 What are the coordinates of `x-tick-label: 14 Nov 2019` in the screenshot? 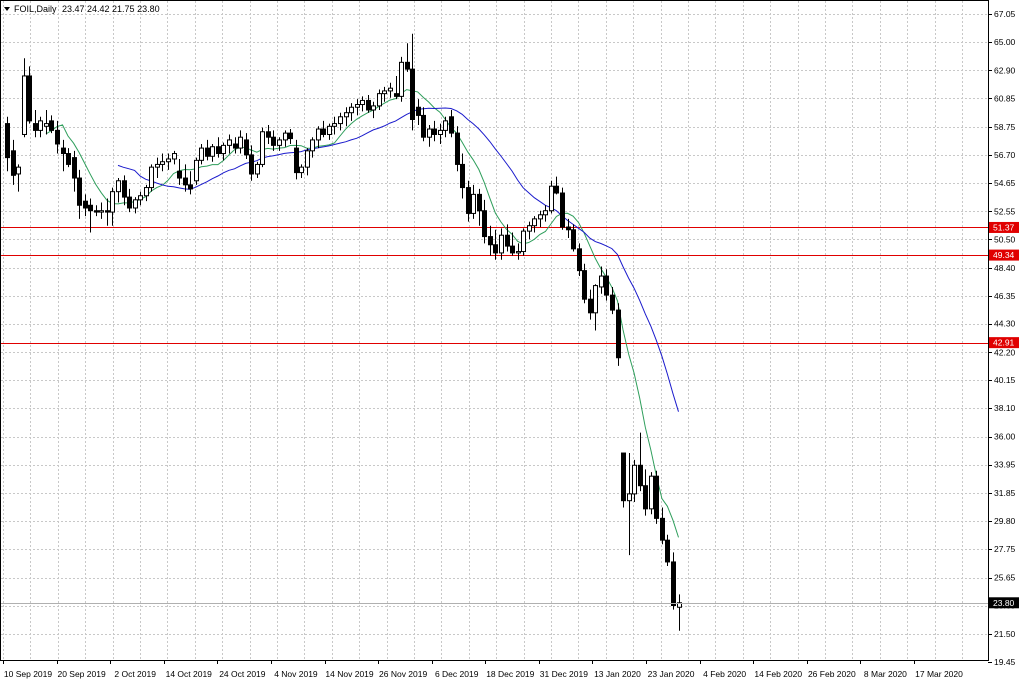 It's located at (349, 674).